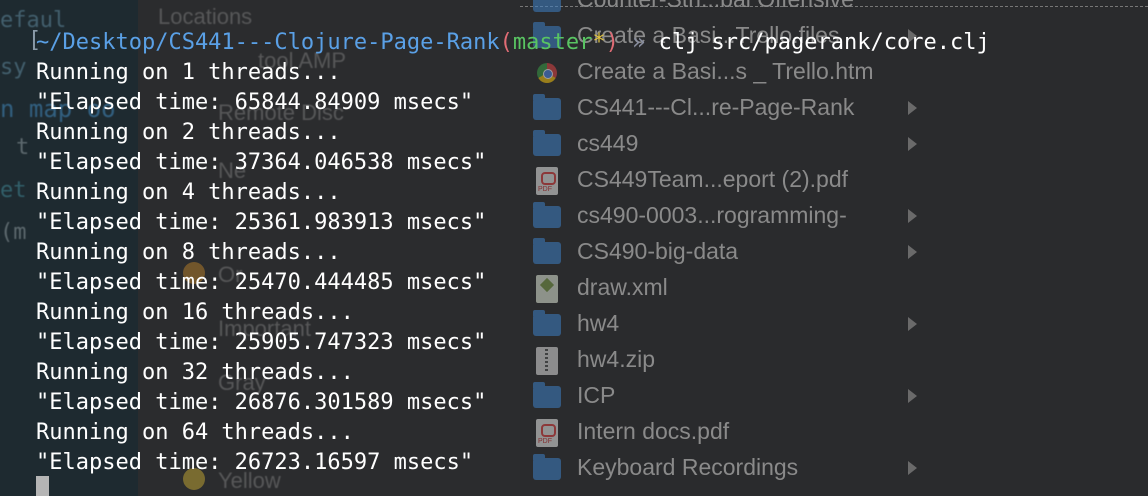 This screenshot has height=496, width=1148. What do you see at coordinates (599, 42) in the screenshot?
I see `prompt-dirty-marker: *` at bounding box center [599, 42].